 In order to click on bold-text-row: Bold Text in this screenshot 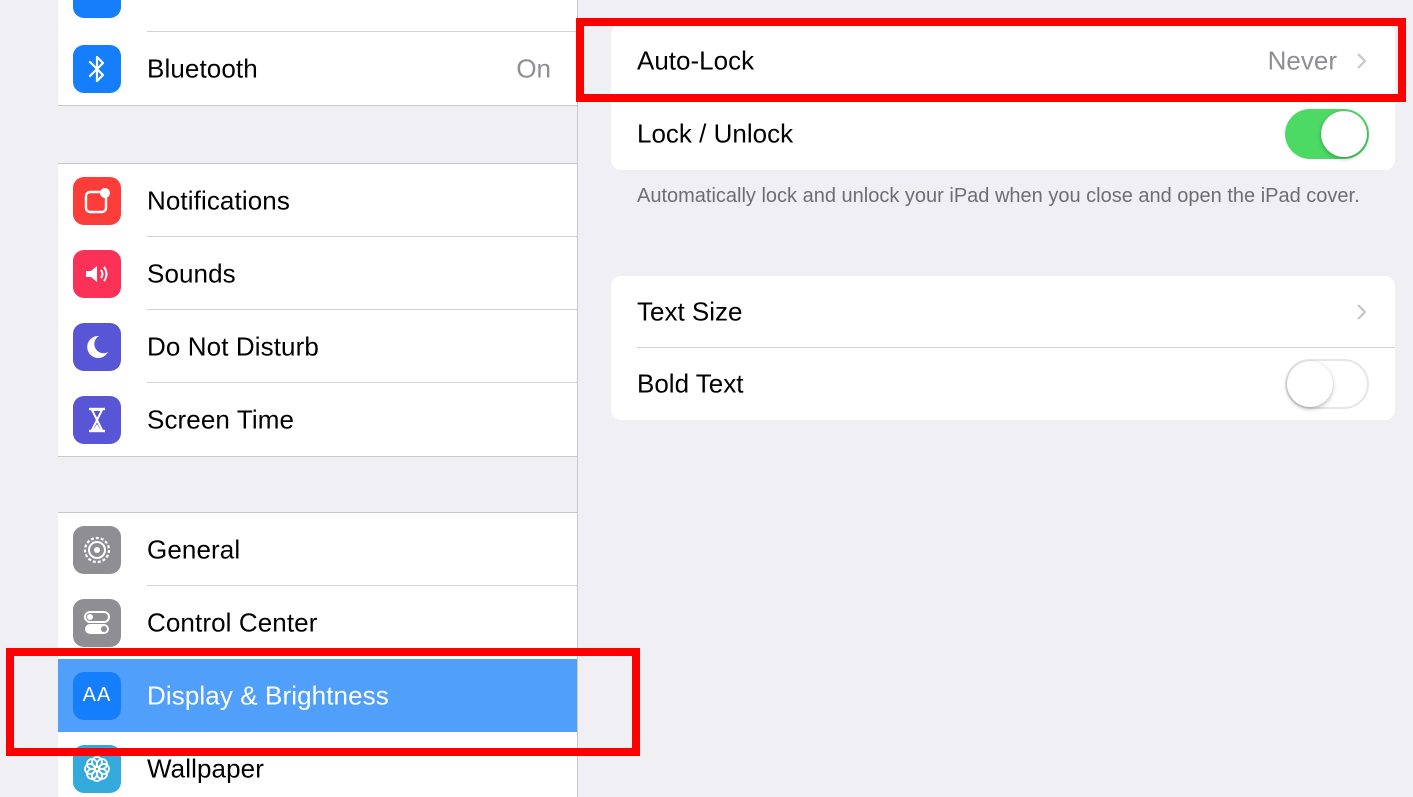, I will do `click(1003, 384)`.